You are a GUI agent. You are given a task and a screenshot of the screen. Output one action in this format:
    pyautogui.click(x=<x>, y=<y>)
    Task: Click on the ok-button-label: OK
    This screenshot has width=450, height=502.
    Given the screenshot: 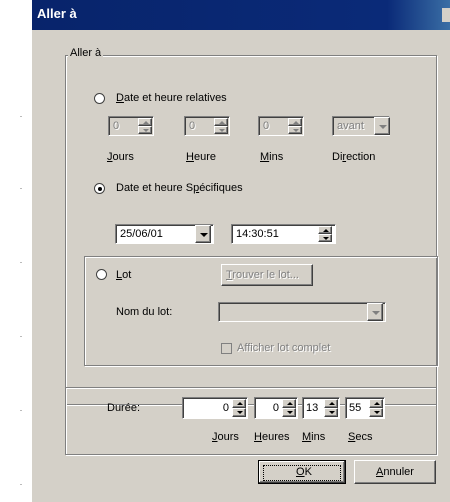 What is the action you would take?
    pyautogui.click(x=304, y=472)
    